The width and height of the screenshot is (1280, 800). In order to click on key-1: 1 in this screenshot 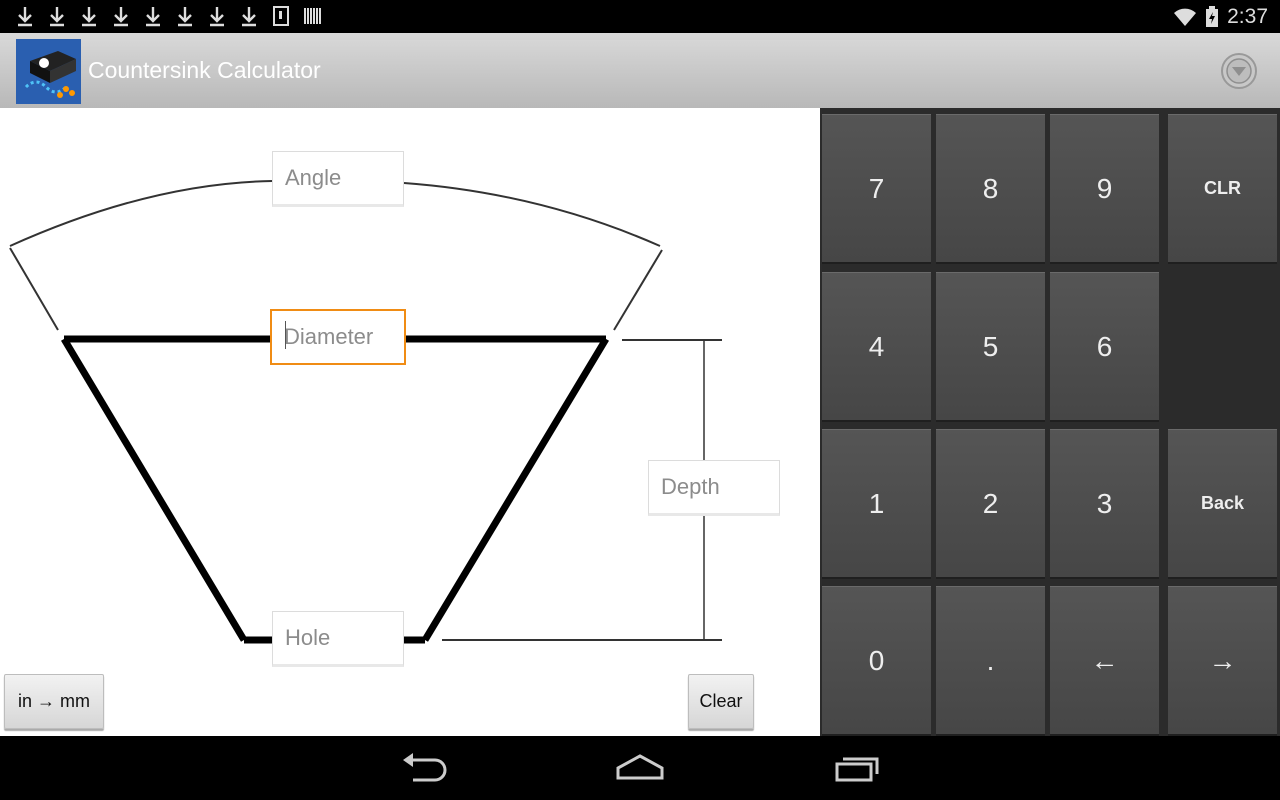, I will do `click(876, 504)`.